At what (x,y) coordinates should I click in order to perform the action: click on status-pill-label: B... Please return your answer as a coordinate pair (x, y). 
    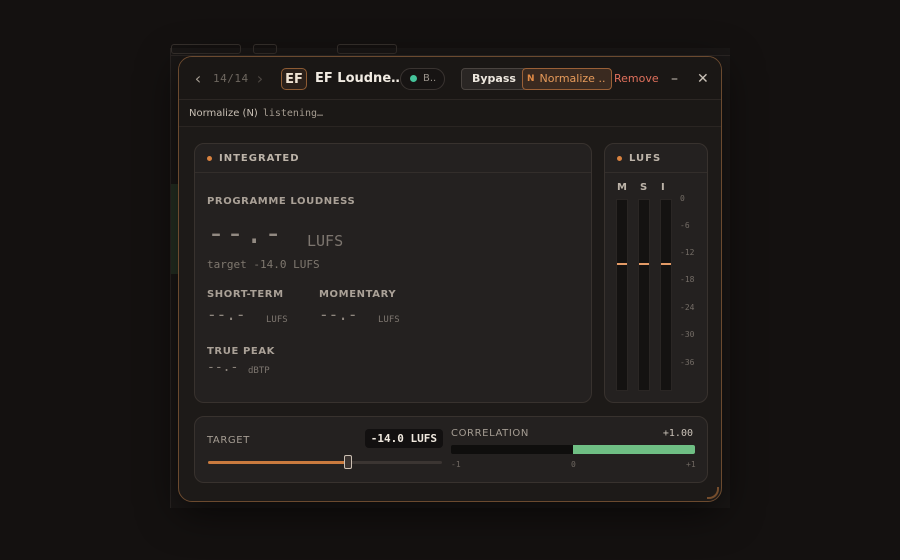
    Looking at the image, I should click on (430, 78).